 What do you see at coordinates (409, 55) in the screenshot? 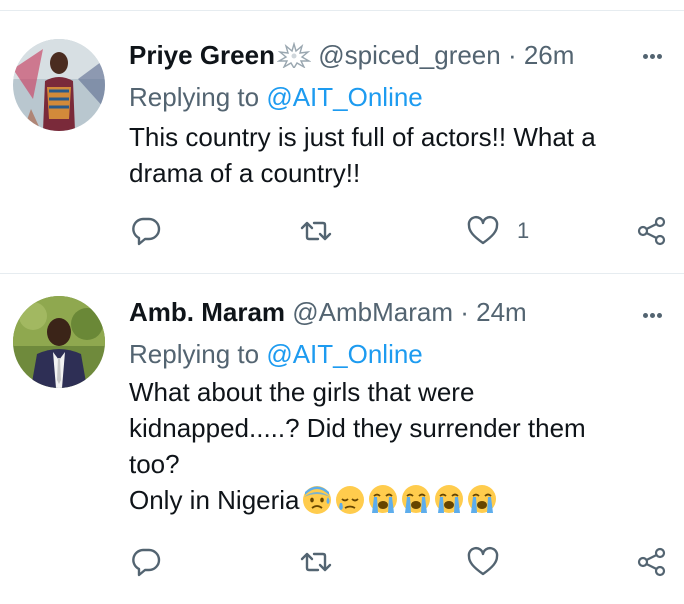
I see `author-handle: @spiced_green` at bounding box center [409, 55].